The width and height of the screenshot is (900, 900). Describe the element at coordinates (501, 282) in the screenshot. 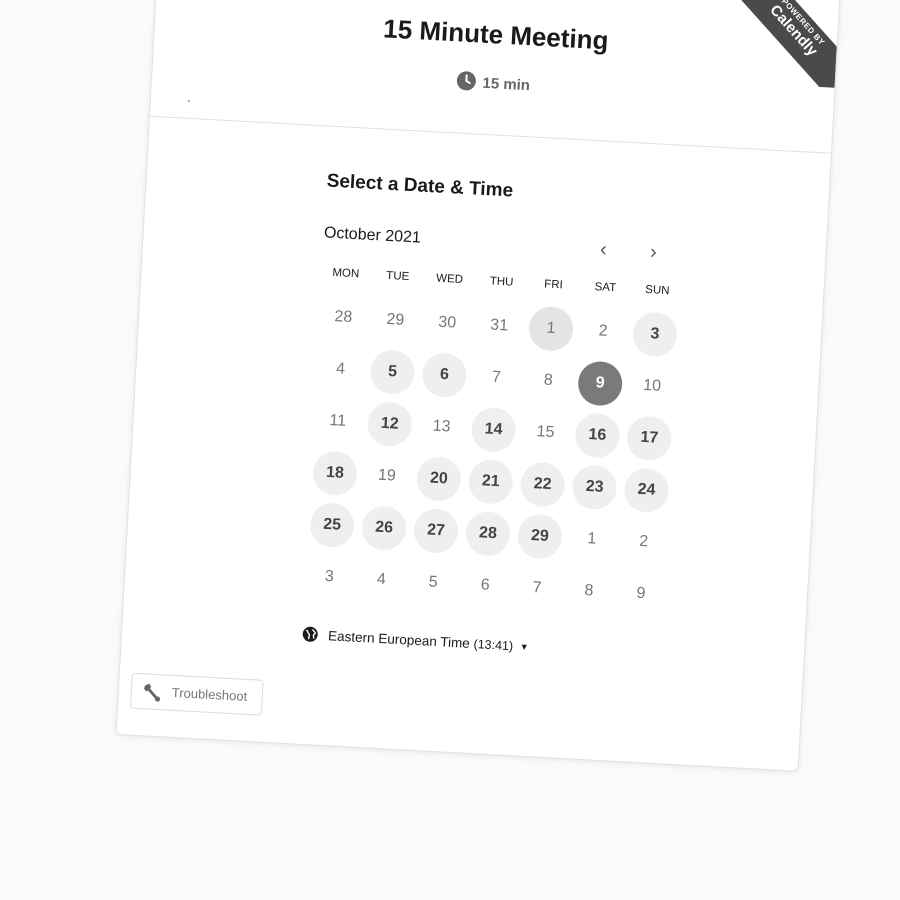

I see `weekday-label: THU` at that location.